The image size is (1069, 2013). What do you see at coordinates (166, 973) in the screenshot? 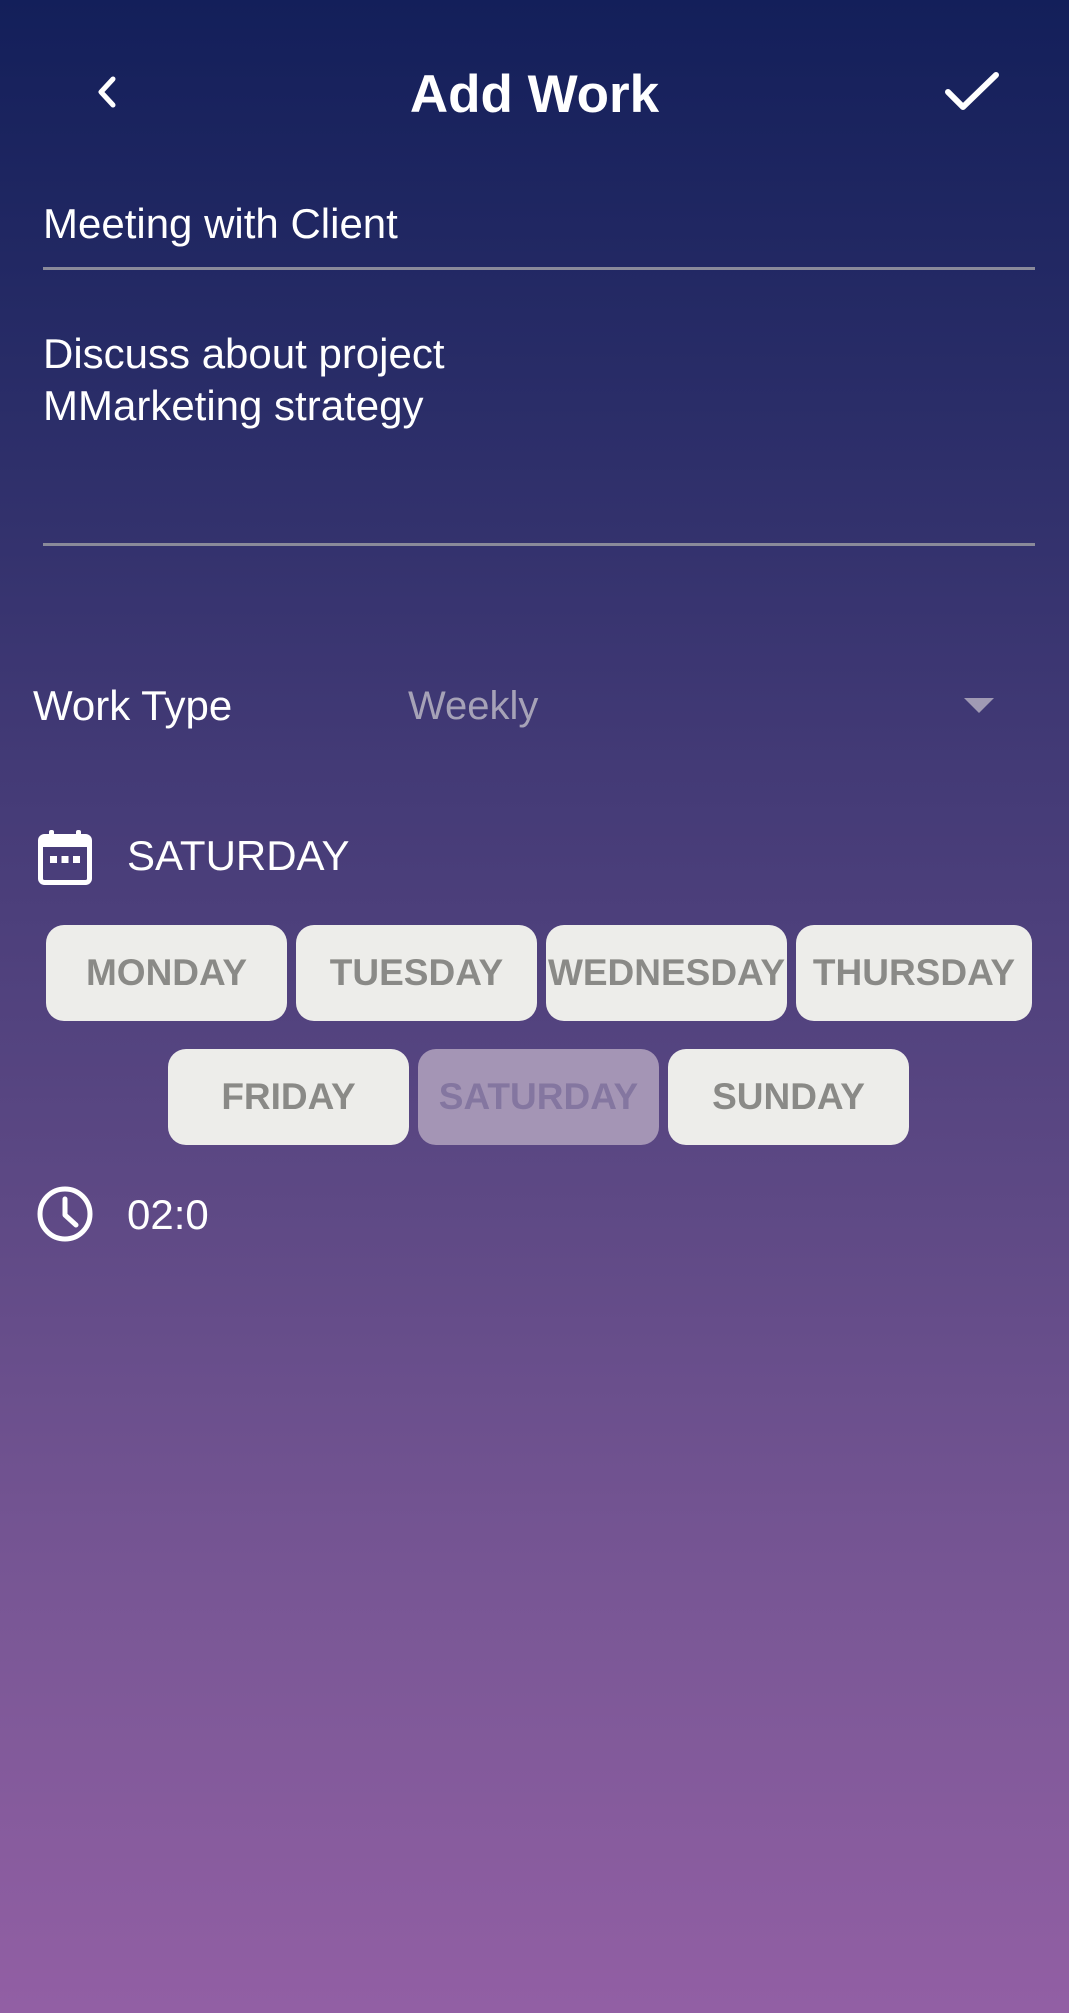
I see `day-chip-monday: MONDAY` at bounding box center [166, 973].